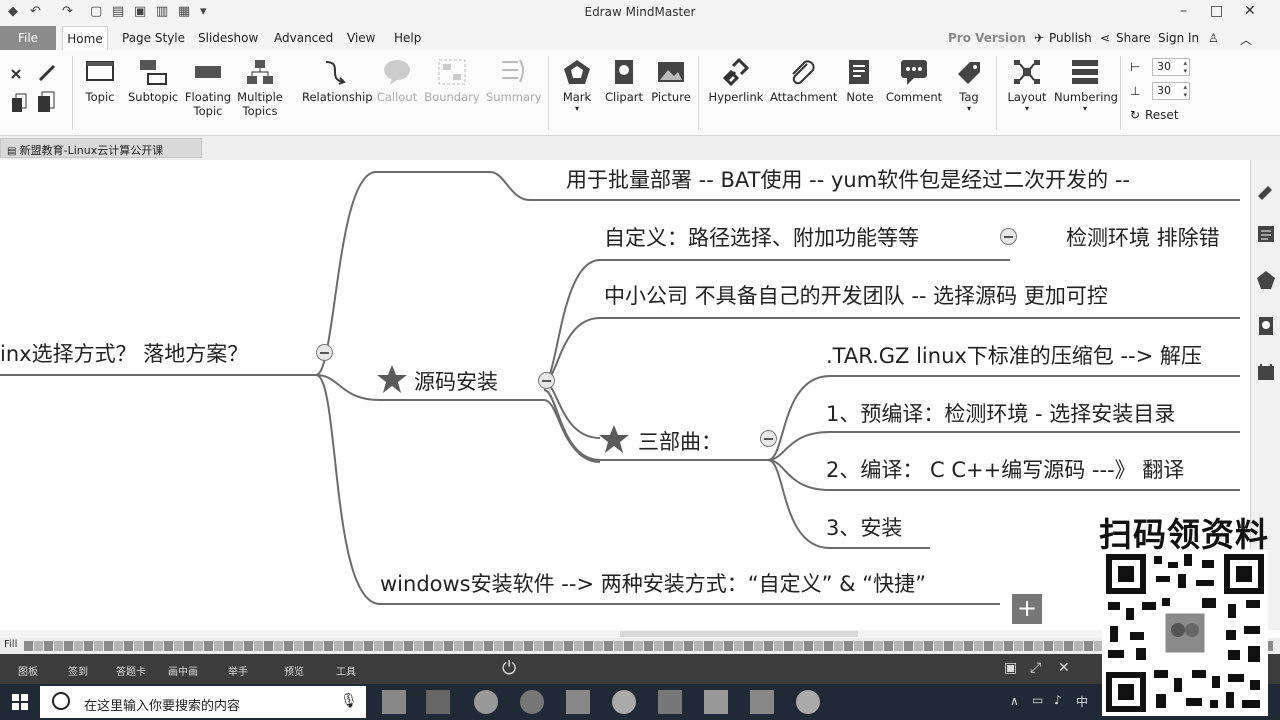 The width and height of the screenshot is (1280, 720). I want to click on publish-button: Publish, so click(1070, 38).